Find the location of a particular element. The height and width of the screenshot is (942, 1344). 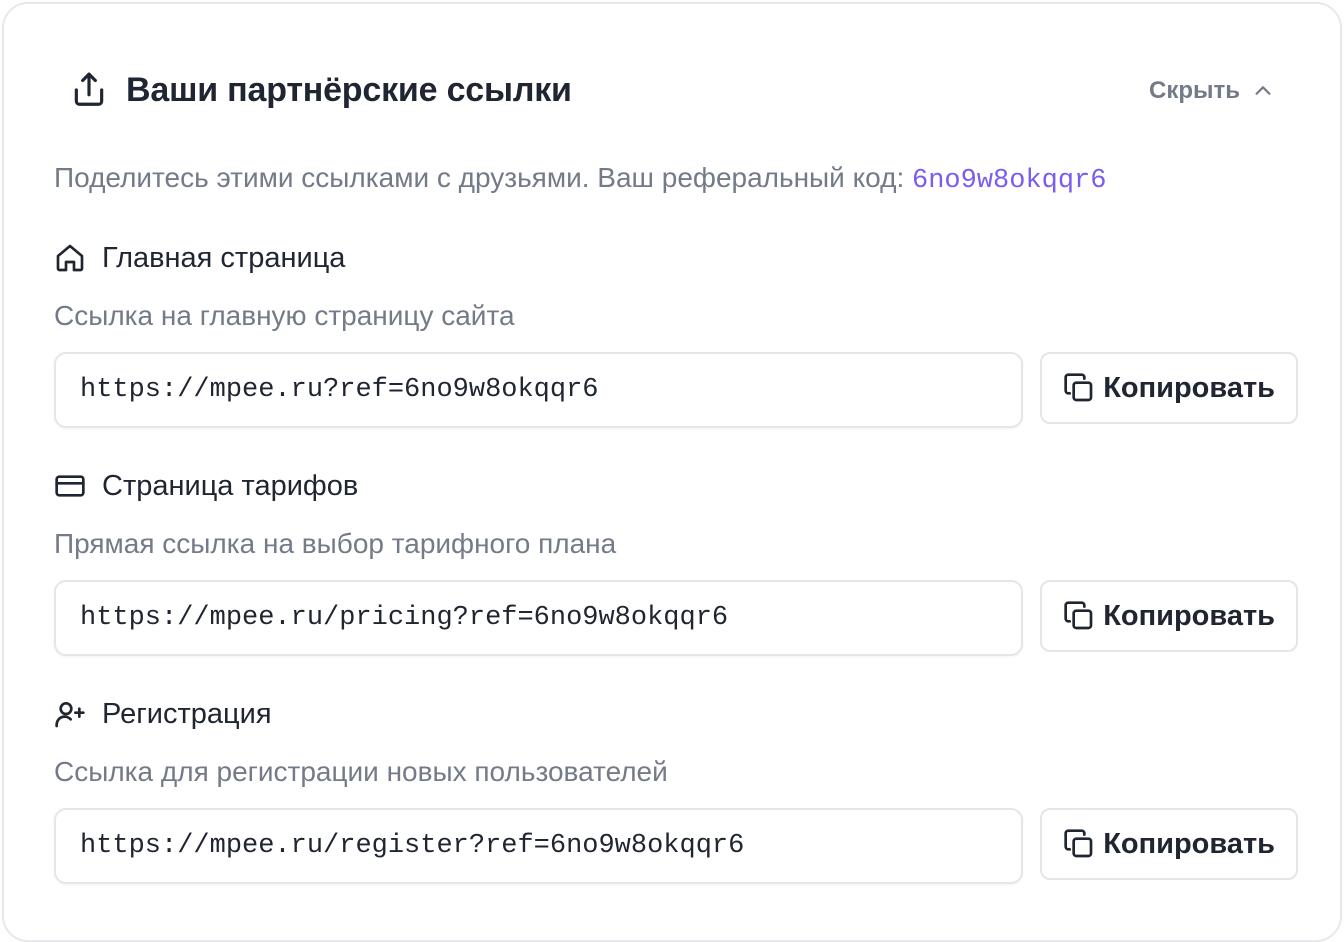

chevron-up-icon is located at coordinates (1263, 91).